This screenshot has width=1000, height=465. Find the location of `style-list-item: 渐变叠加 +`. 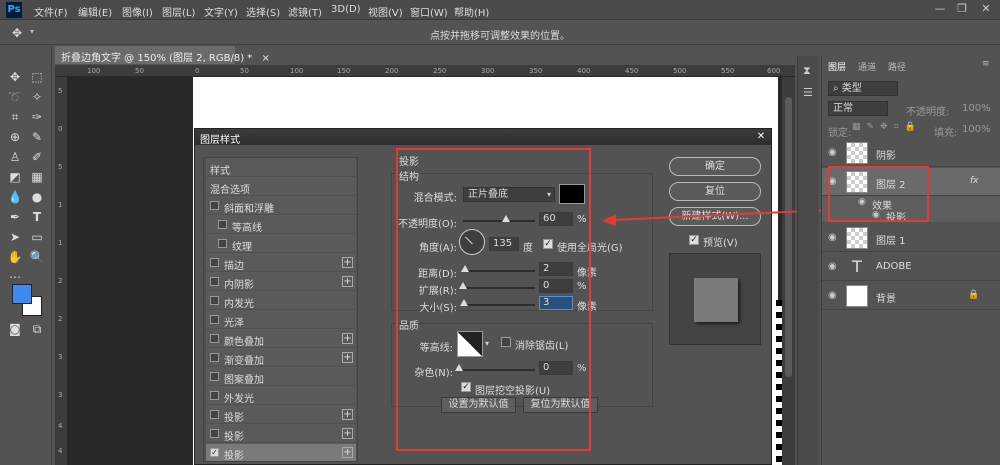

style-list-item: 渐变叠加 + is located at coordinates (281, 357).